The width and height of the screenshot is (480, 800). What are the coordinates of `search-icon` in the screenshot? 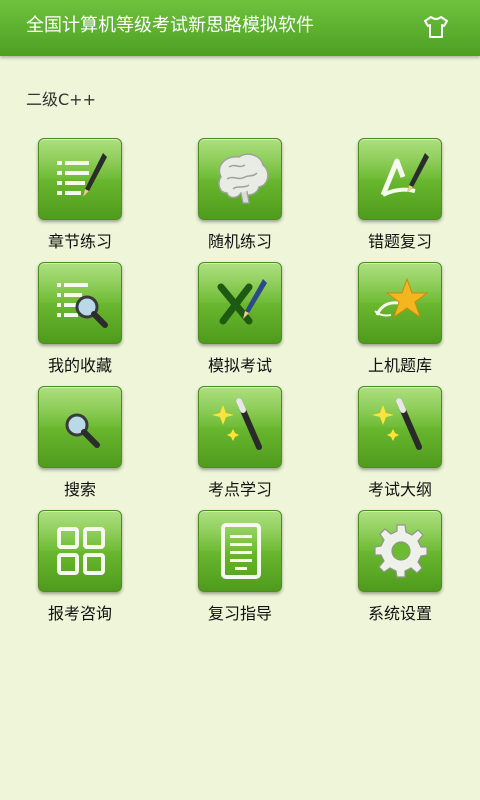 It's located at (82, 430).